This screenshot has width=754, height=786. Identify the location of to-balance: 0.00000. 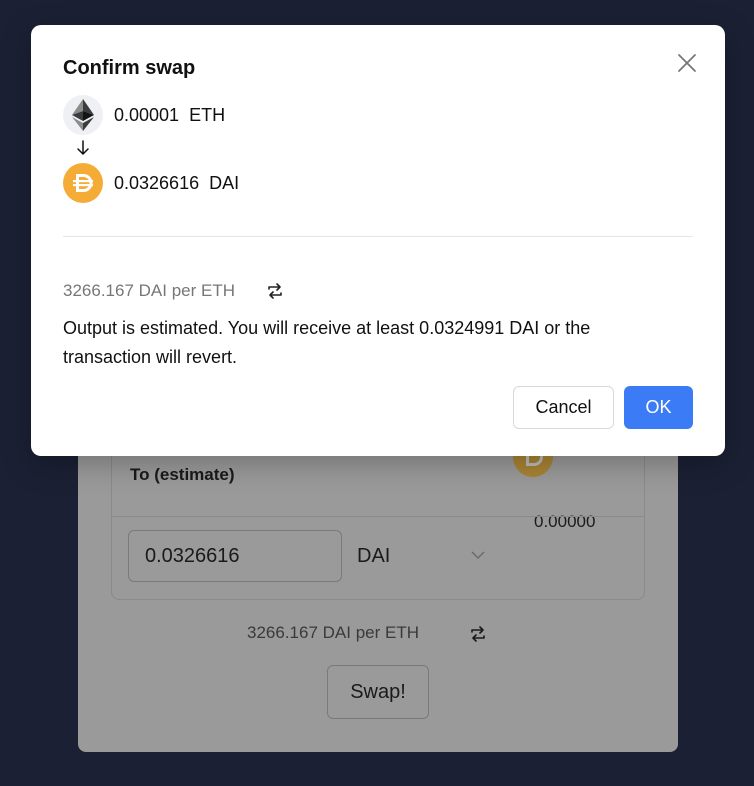
(565, 521).